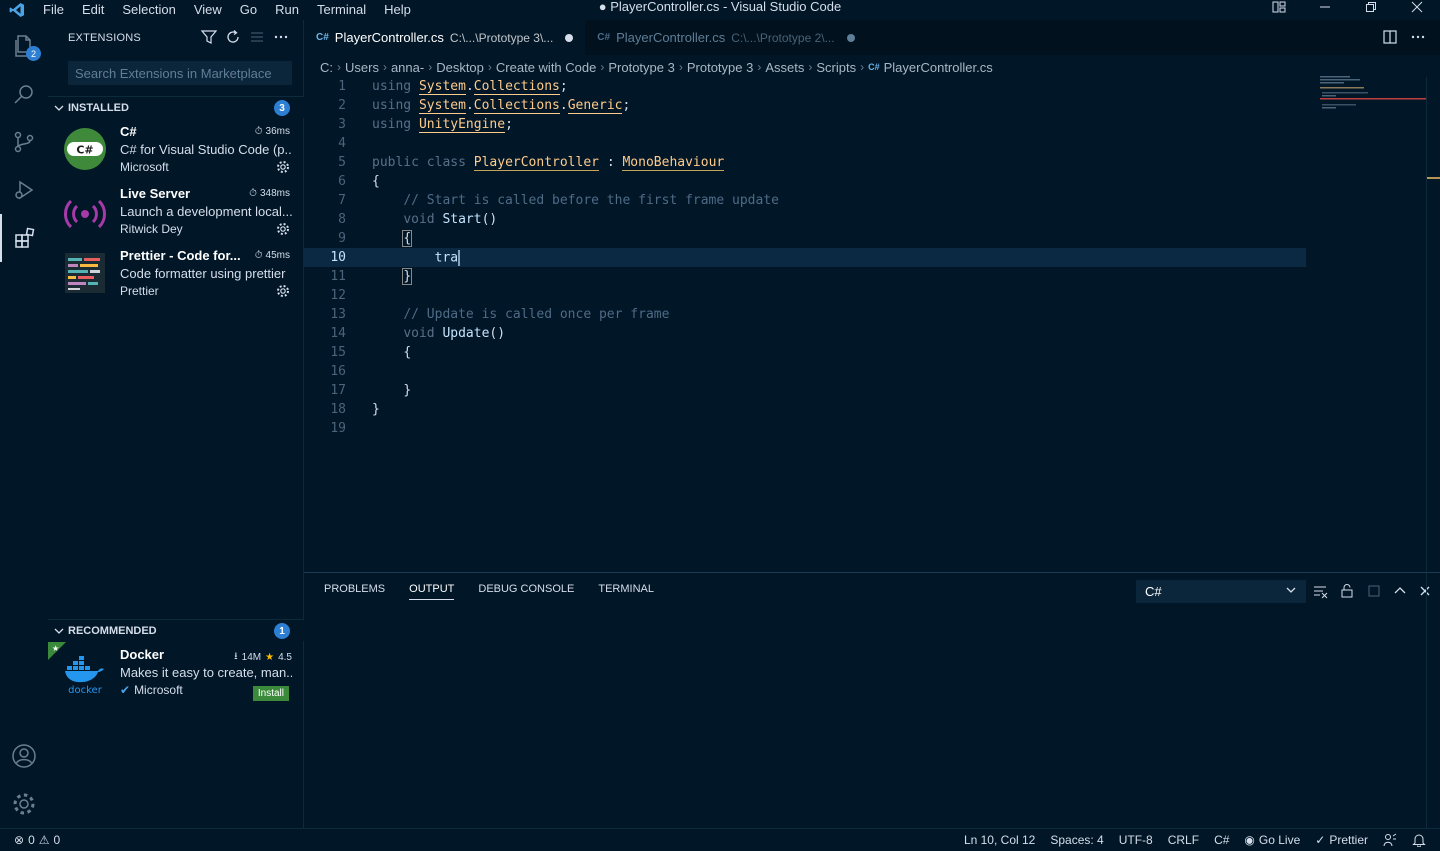  I want to click on menu-edit: Edit, so click(93, 10).